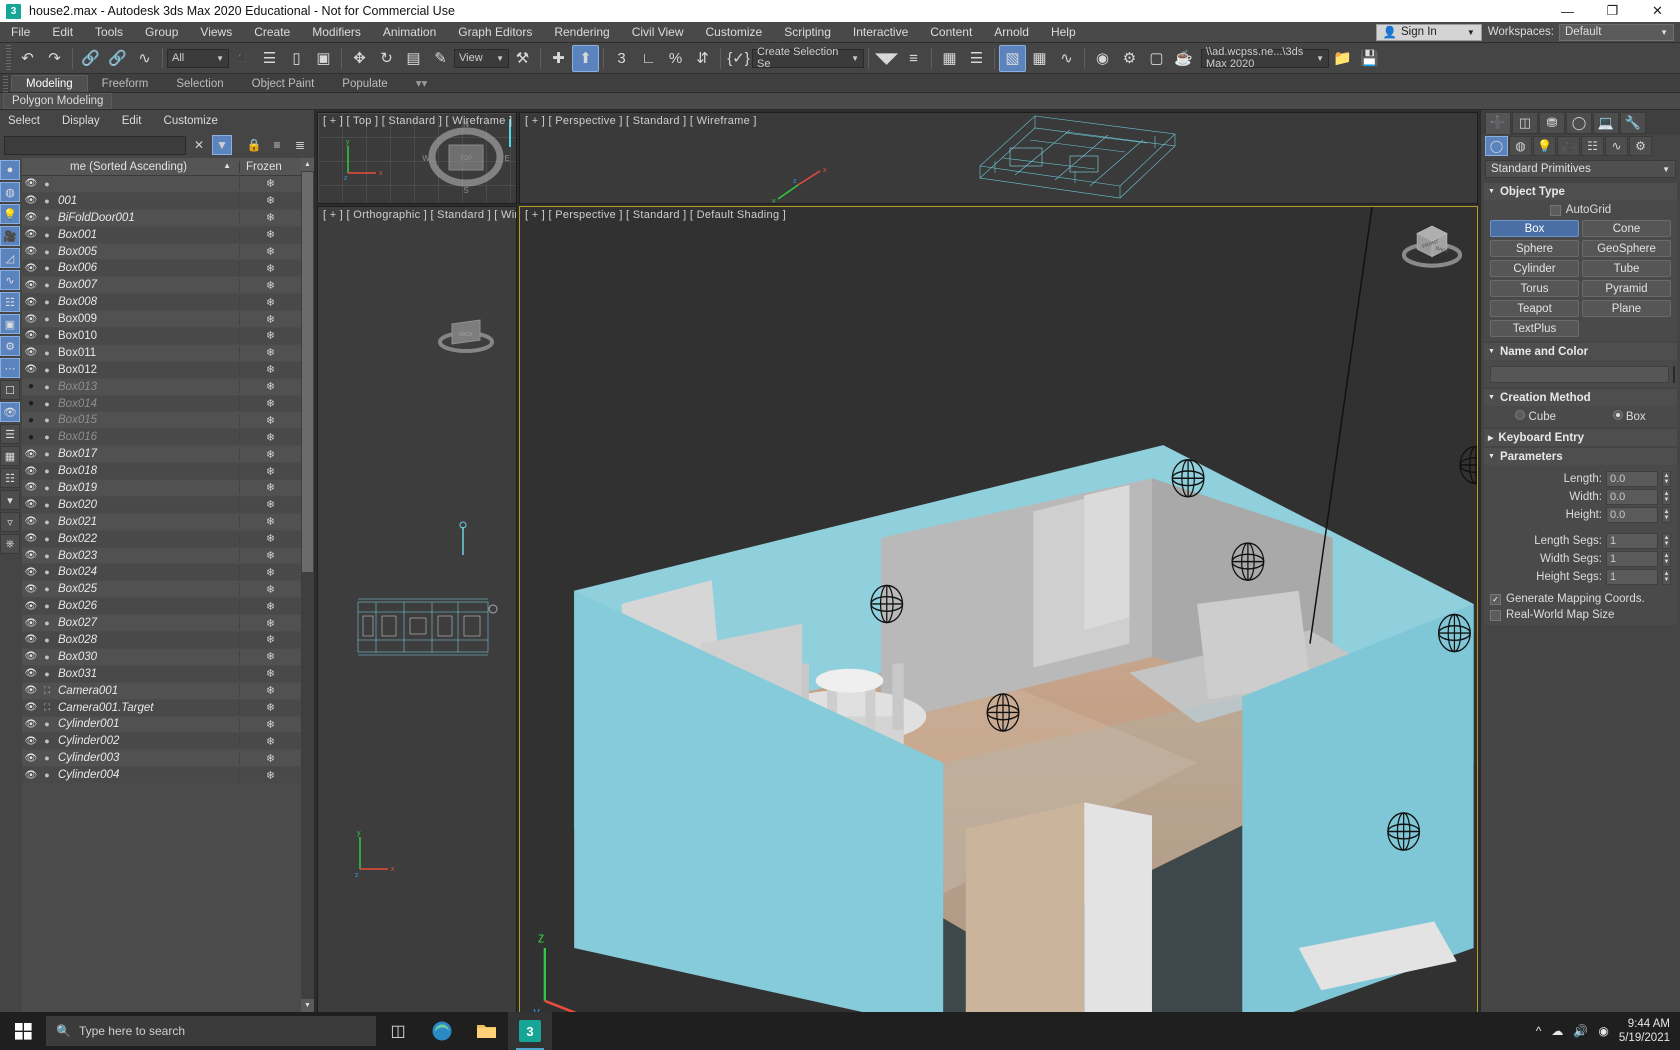 The height and width of the screenshot is (1050, 1680). I want to click on object-name: Box012, so click(146, 370).